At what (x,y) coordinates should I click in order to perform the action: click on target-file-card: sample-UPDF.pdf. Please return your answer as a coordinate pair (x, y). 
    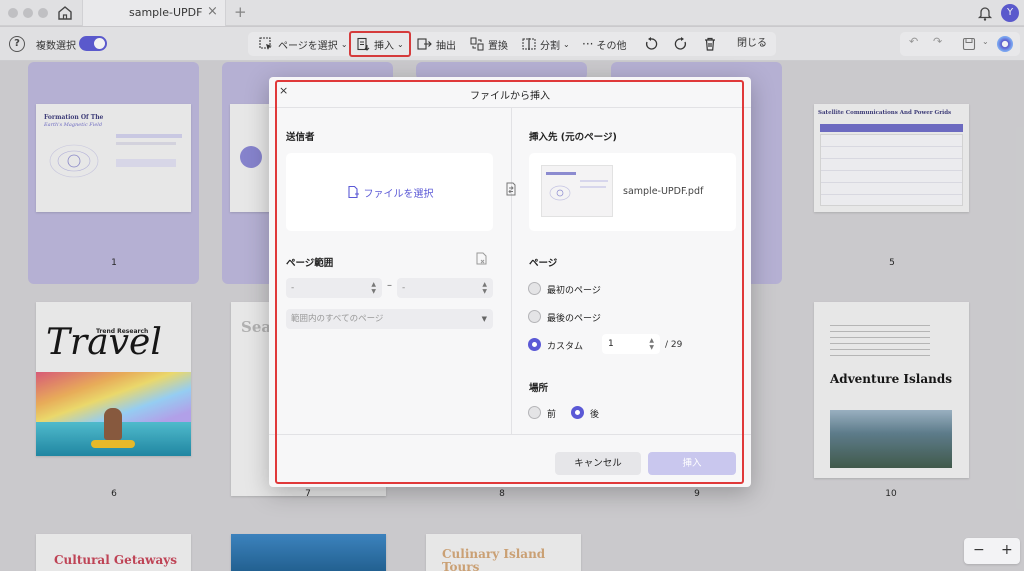
    Looking at the image, I should click on (632, 192).